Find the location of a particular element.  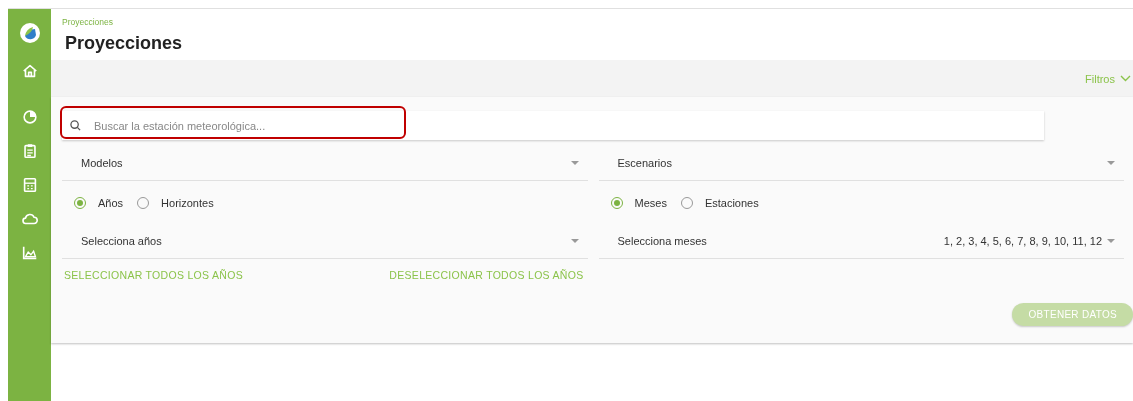

multi-select: Selecciona años is located at coordinates (325, 241).